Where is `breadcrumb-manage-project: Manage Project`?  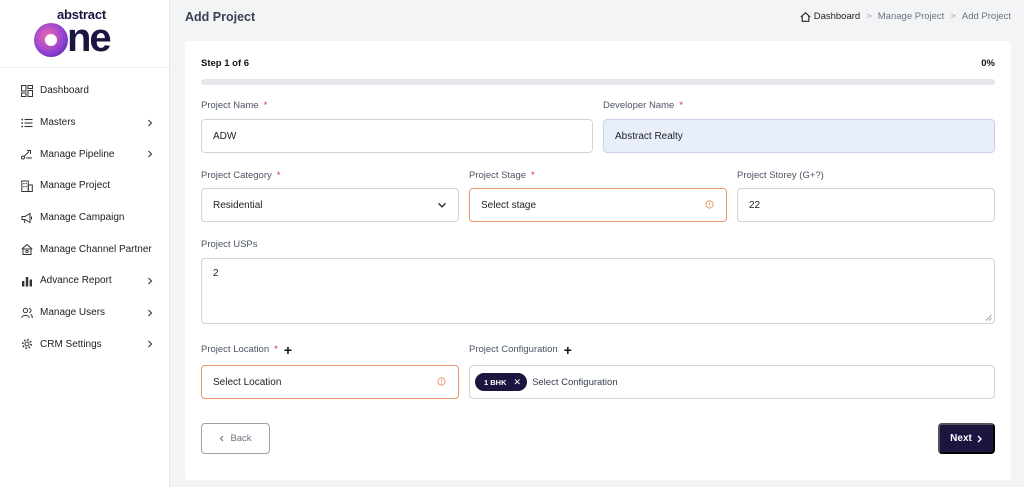 breadcrumb-manage-project: Manage Project is located at coordinates (911, 16).